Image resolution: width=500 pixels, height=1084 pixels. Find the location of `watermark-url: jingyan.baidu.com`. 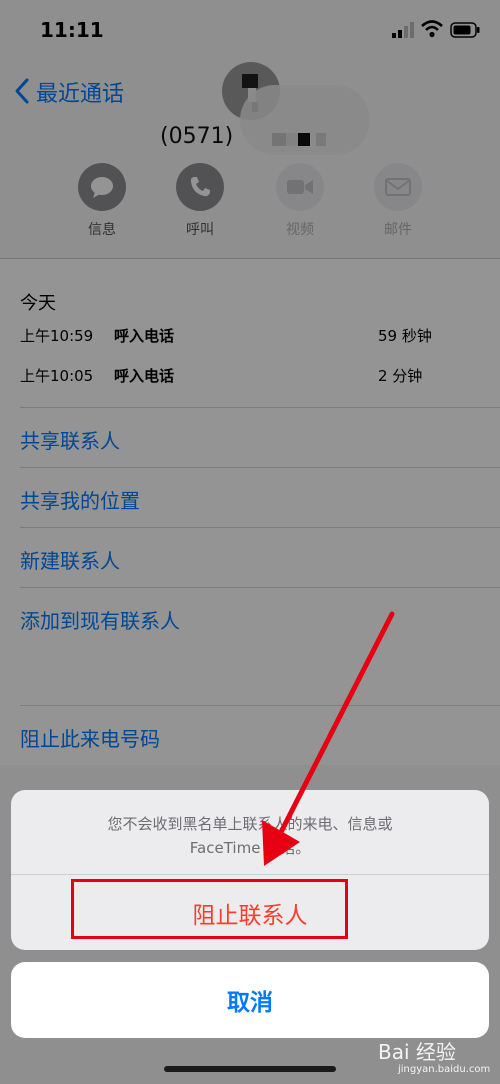

watermark-url: jingyan.baidu.com is located at coordinates (444, 1069).